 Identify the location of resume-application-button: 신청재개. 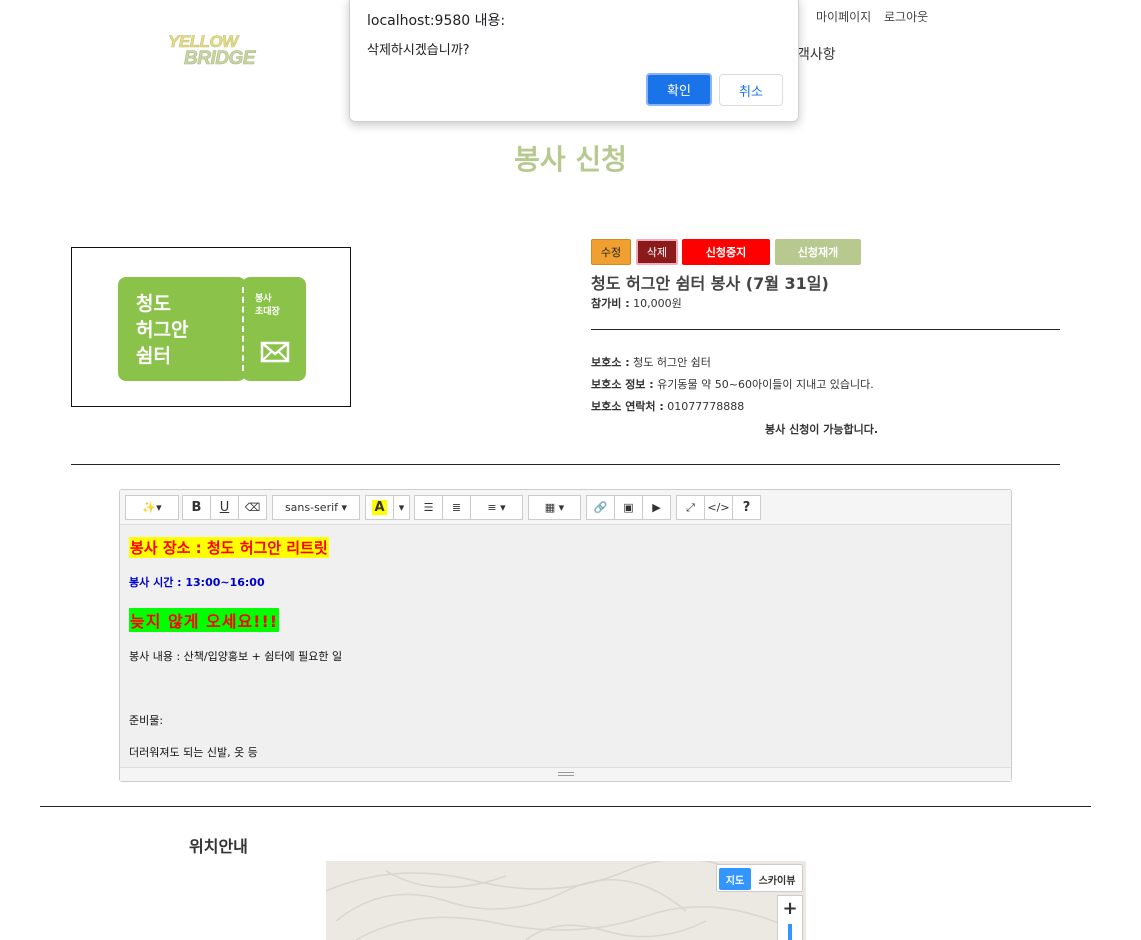
(818, 252).